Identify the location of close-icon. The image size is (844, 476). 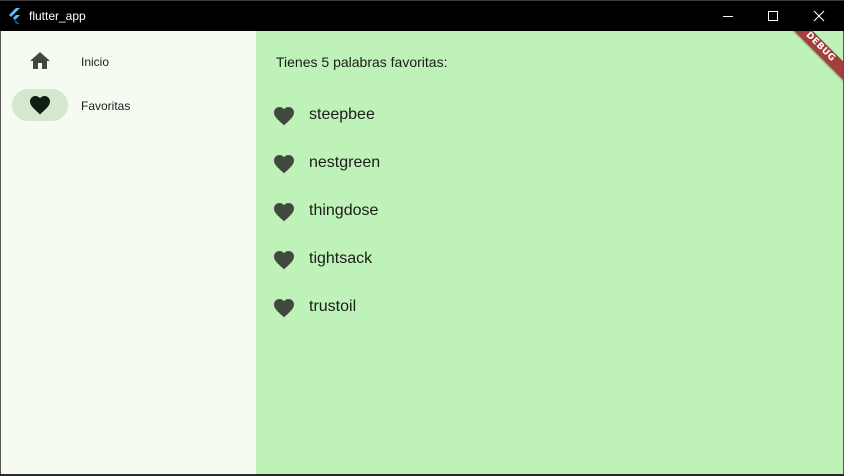
(819, 16).